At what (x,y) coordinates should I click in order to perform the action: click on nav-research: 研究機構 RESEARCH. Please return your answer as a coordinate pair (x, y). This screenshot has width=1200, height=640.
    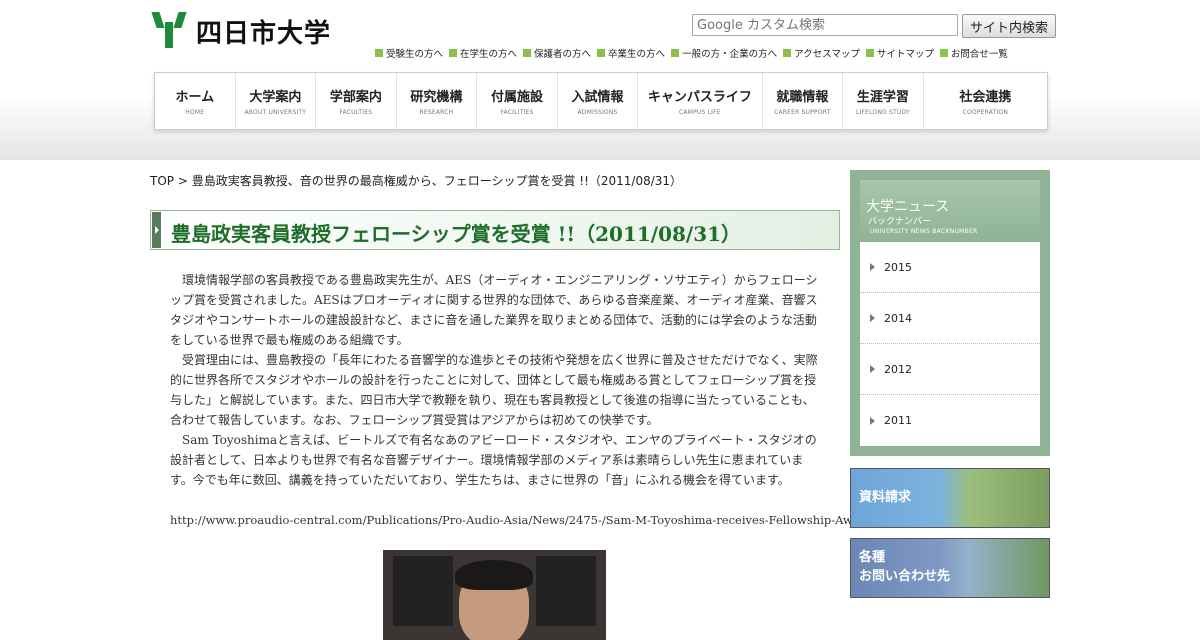
    Looking at the image, I should click on (437, 101).